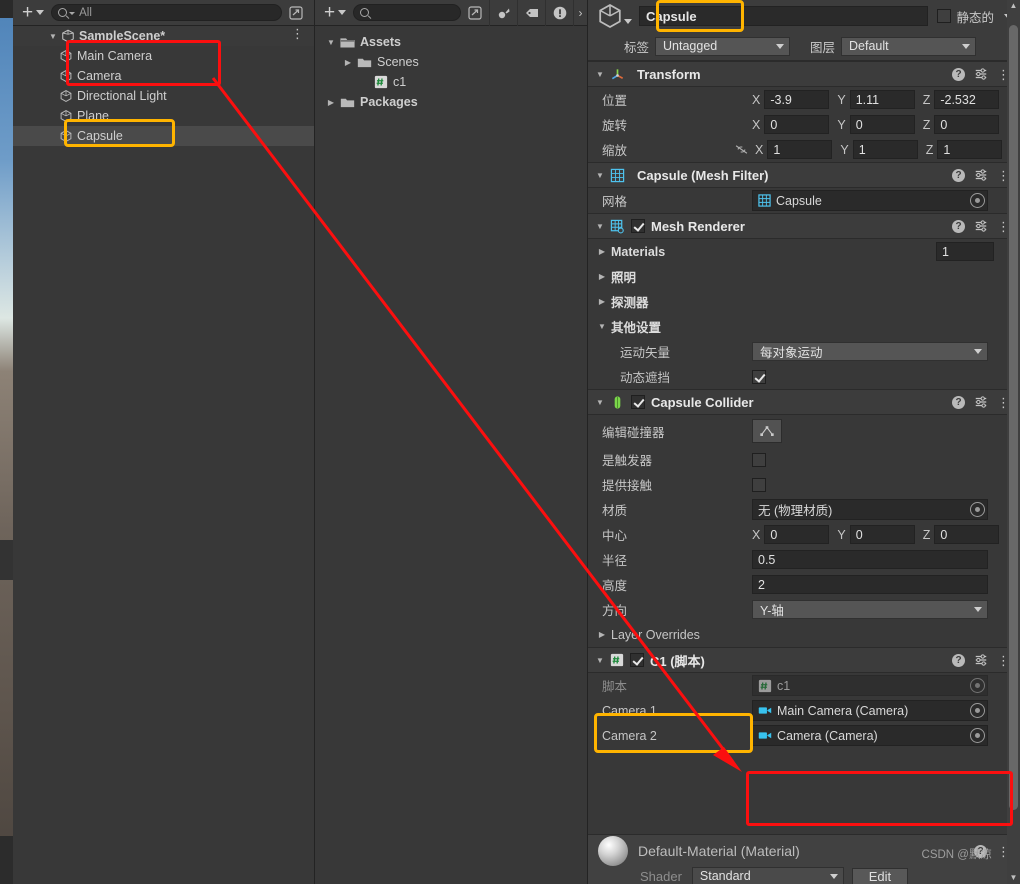  I want to click on hierarchy-item-main-camera: Main Camera, so click(163, 56).